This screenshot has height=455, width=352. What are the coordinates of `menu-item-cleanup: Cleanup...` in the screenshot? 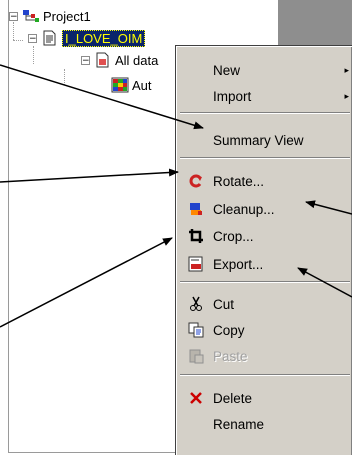 It's located at (264, 209).